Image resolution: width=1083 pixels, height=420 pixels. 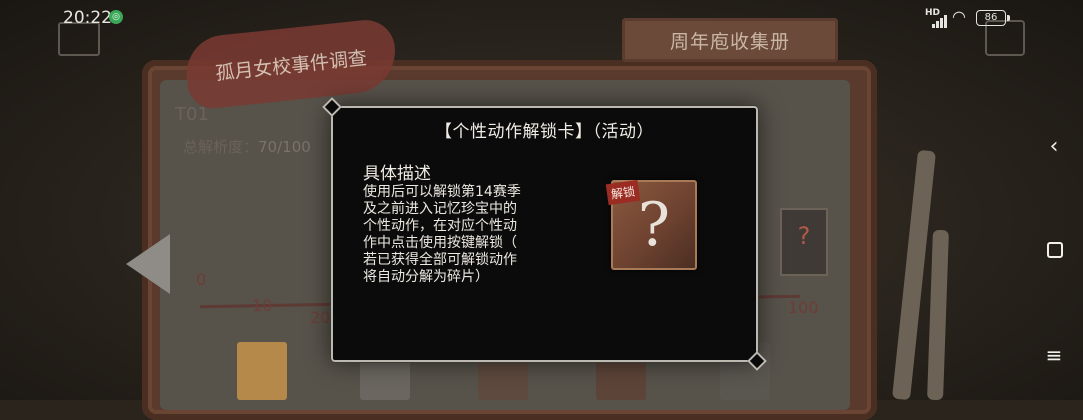 I want to click on menu-icon: ≡, so click(x=1054, y=355).